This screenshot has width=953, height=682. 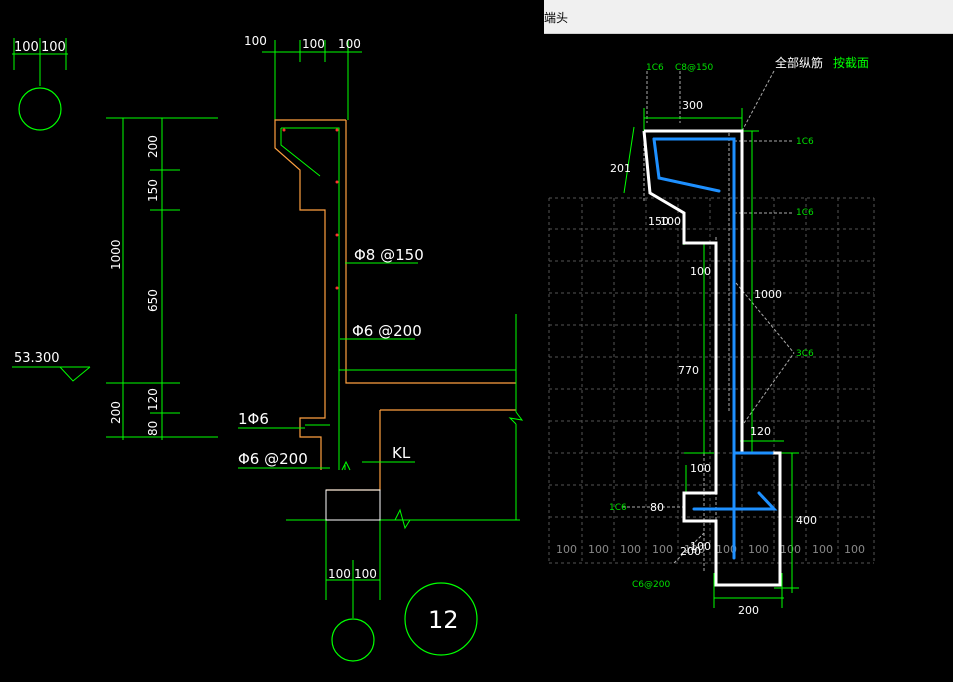 I want to click on label-300: 300, so click(x=692, y=105).